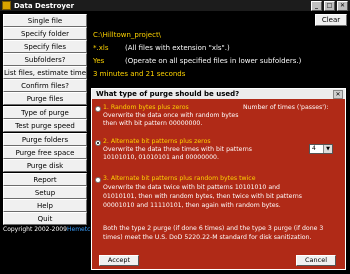 The height and width of the screenshot is (274, 350). I want to click on option2-title: 2. Alternate bit patterns plus zeros, so click(157, 142).